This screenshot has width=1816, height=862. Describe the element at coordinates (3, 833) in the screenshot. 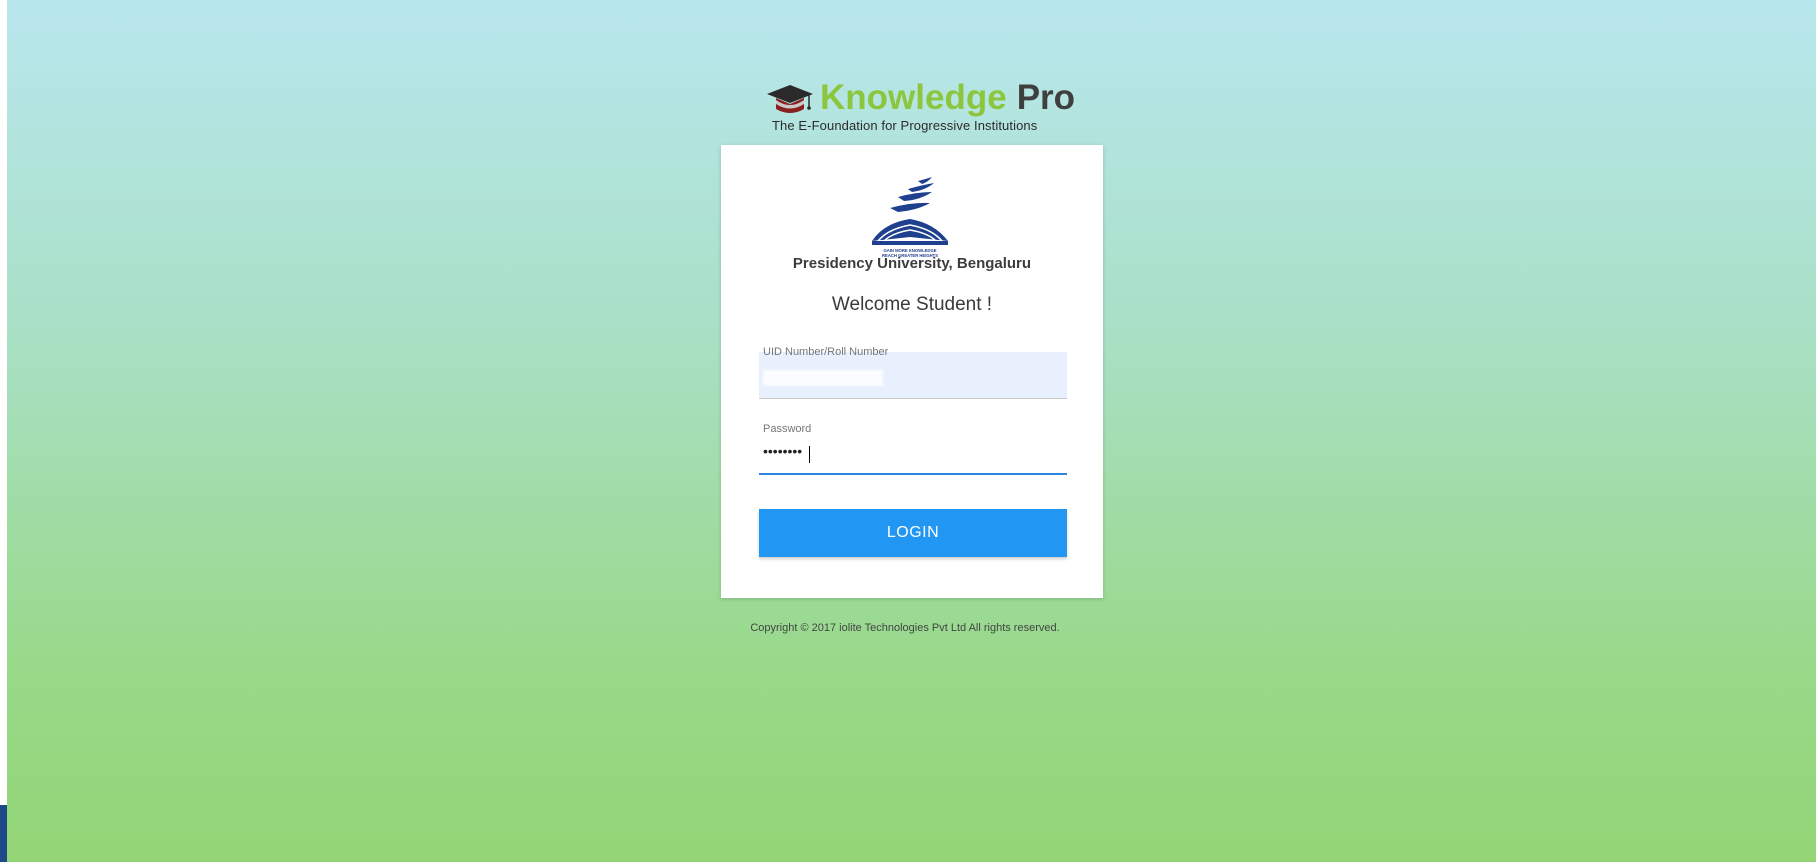

I see `window-left-accent` at that location.